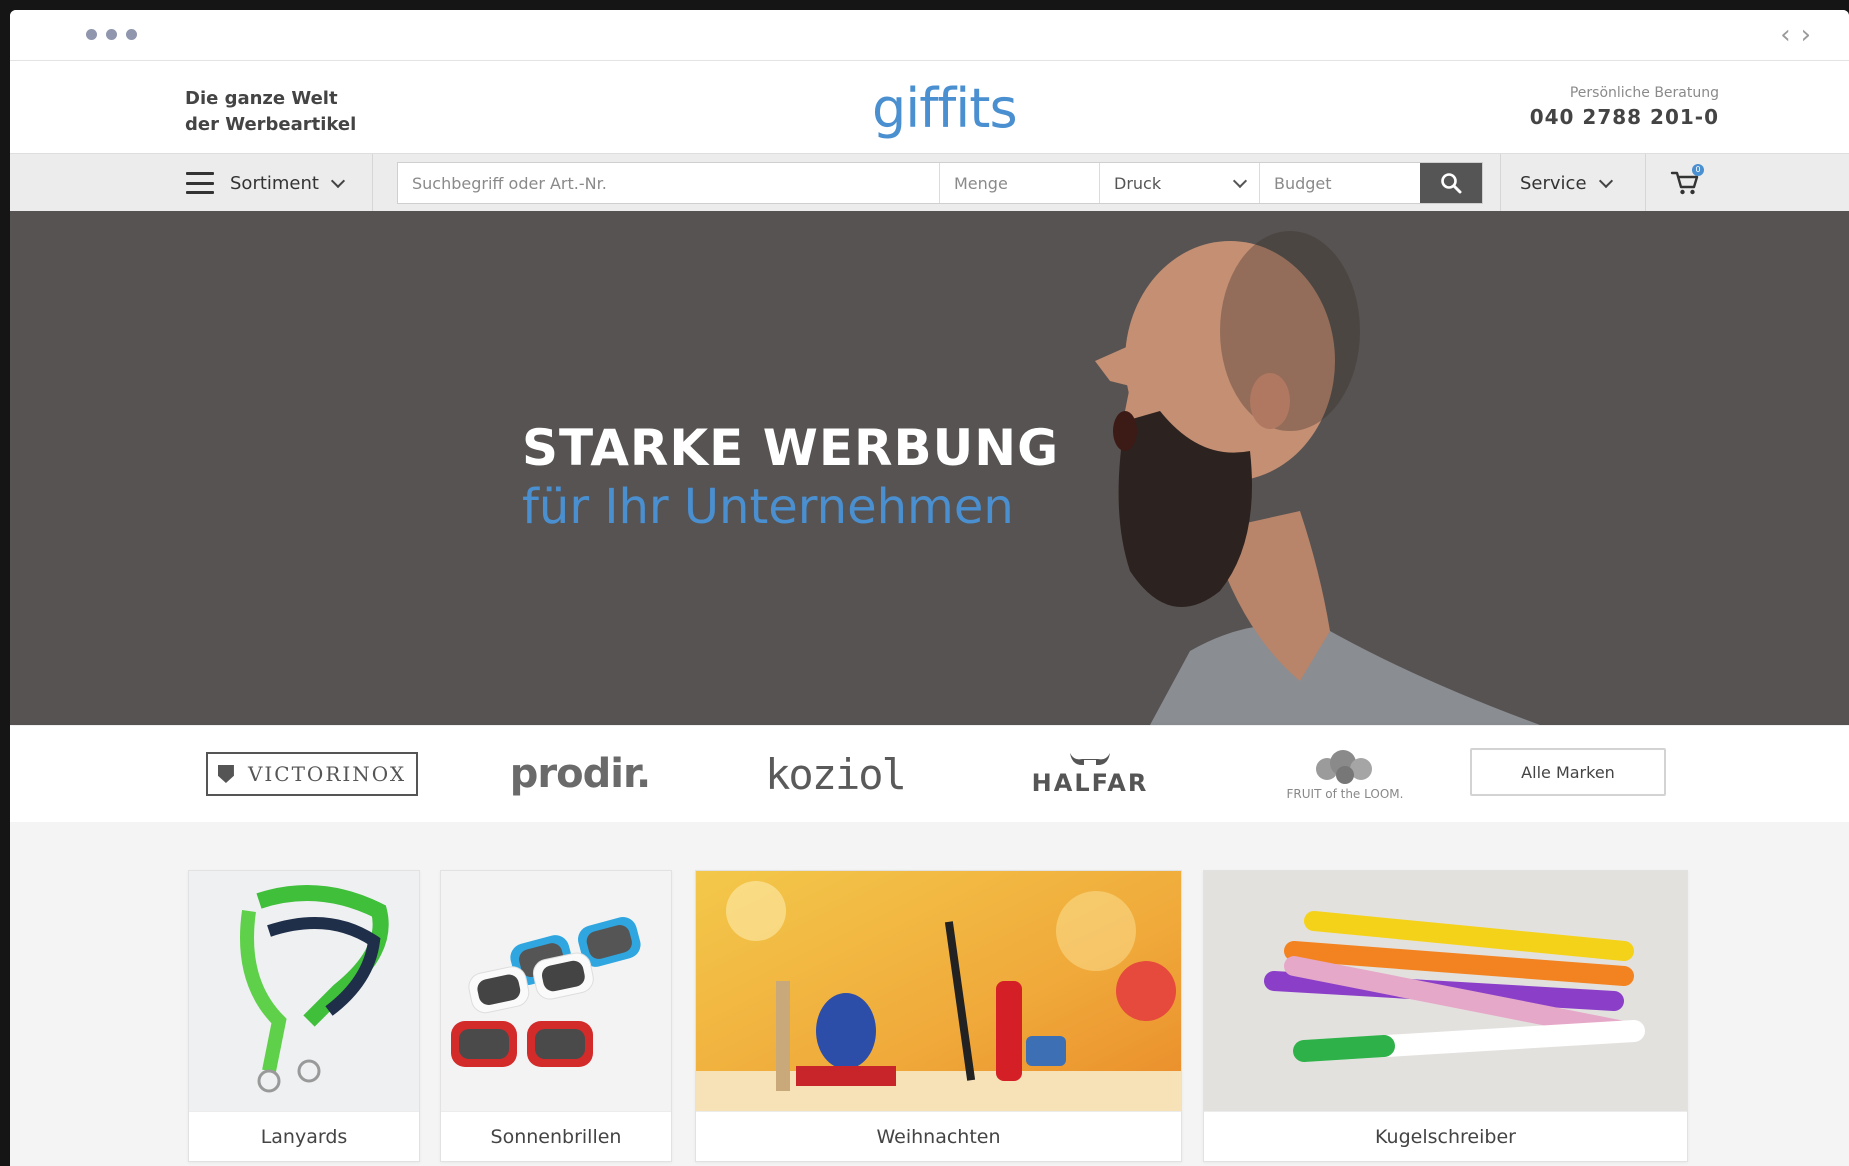 This screenshot has width=1849, height=1166. What do you see at coordinates (556, 991) in the screenshot?
I see `sunglasses-image` at bounding box center [556, 991].